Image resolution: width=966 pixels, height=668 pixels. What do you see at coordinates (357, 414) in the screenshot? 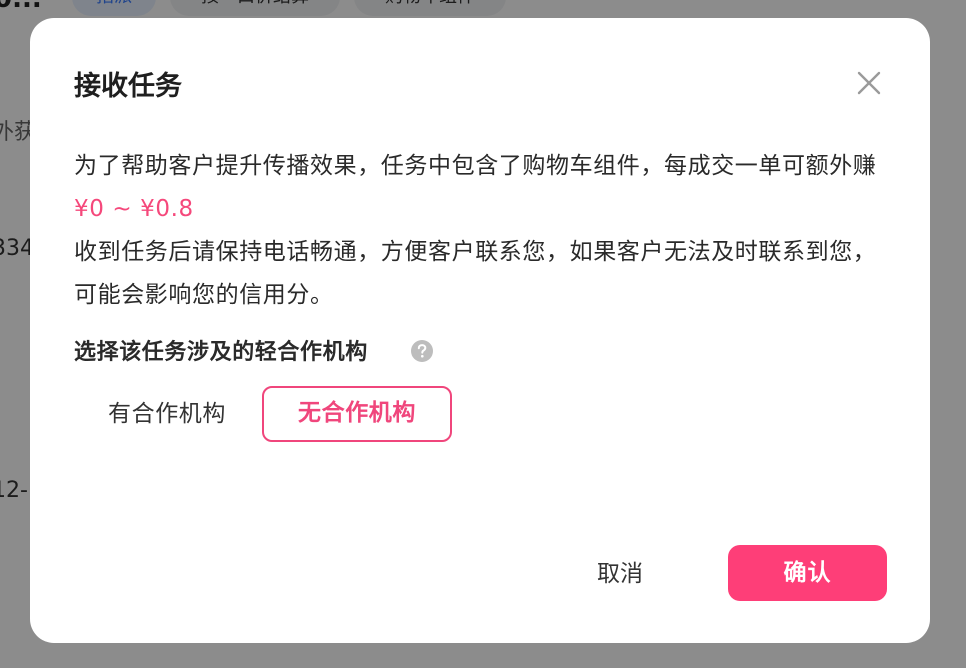
I see `option-no-partner: 无合作机构` at bounding box center [357, 414].